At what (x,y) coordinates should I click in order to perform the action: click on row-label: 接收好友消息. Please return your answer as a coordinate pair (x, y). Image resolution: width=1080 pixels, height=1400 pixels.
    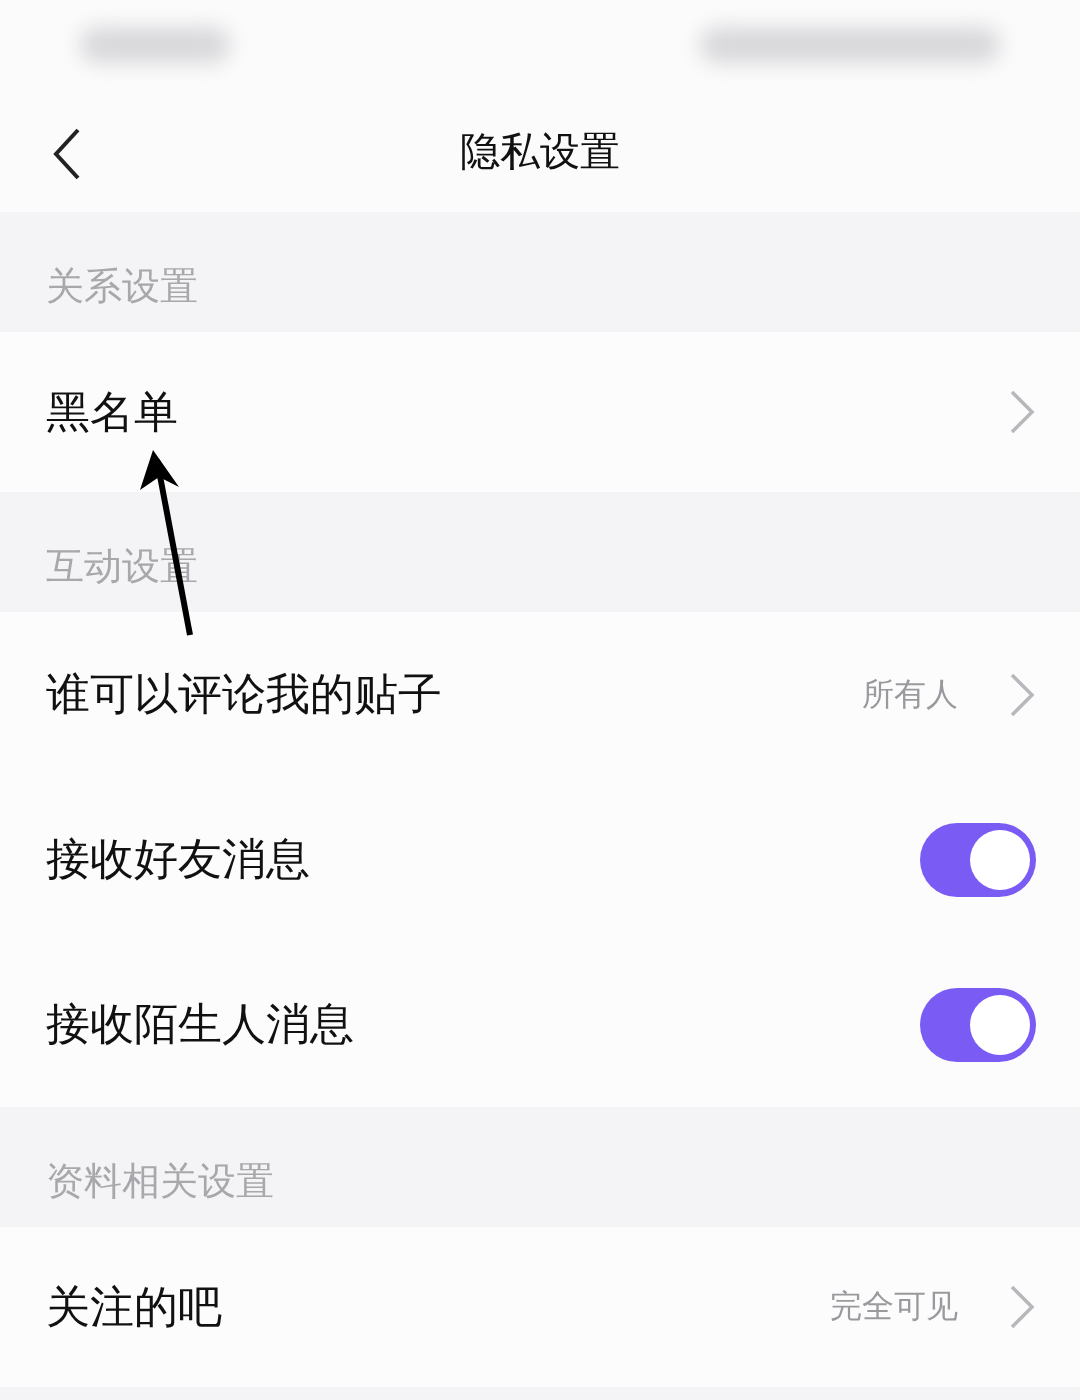
    Looking at the image, I should click on (178, 859).